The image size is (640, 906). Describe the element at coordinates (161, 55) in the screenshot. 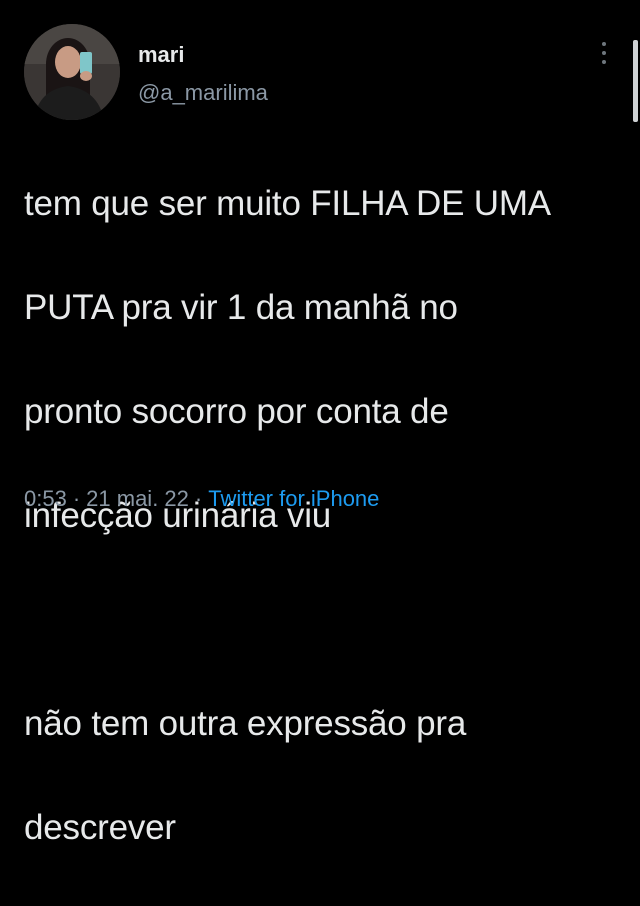

I see `author-name: mari` at that location.